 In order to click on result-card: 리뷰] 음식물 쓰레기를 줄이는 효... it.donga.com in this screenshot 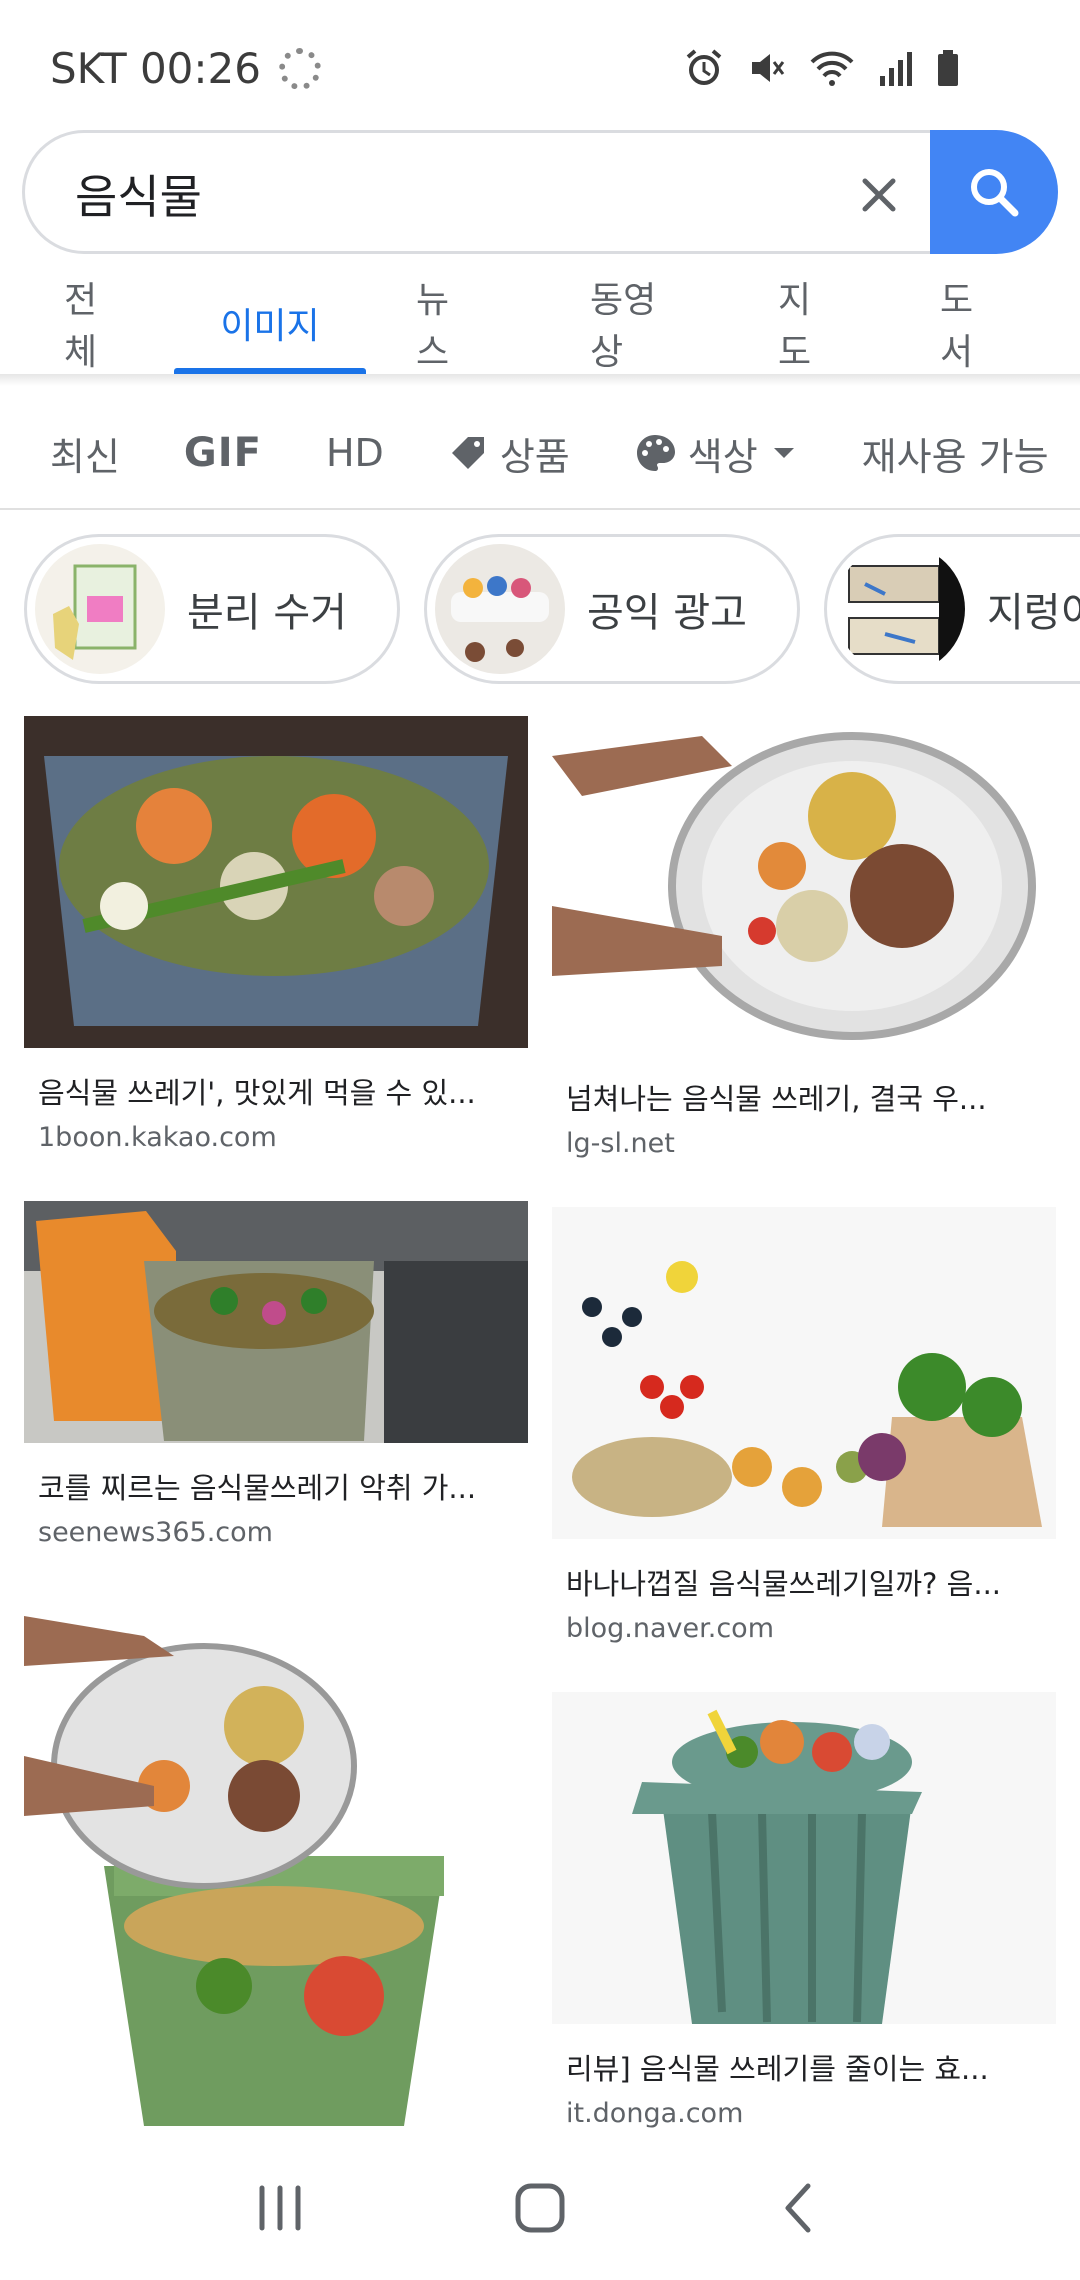, I will do `click(804, 1910)`.